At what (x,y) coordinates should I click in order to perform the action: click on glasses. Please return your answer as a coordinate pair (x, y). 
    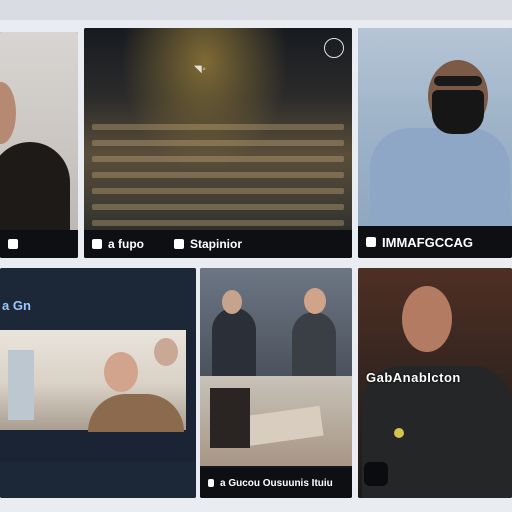
    Looking at the image, I should click on (458, 81).